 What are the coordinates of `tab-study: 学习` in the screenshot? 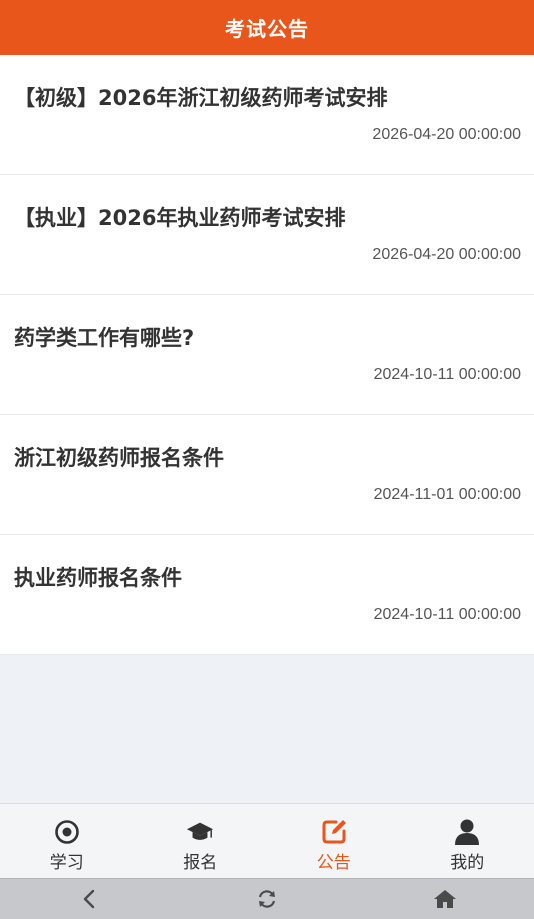 It's located at (67, 841).